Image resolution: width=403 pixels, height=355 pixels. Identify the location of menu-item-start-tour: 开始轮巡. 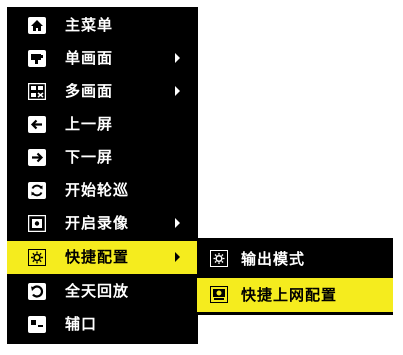
(102, 190).